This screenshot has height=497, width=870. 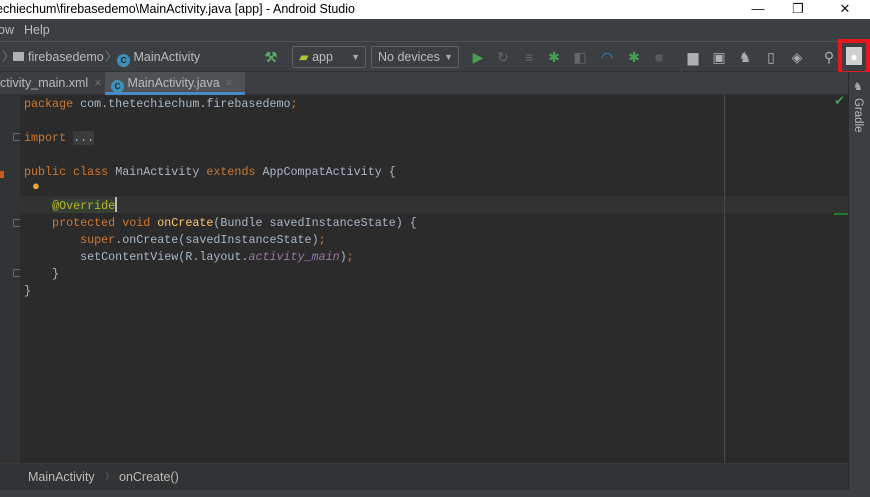 What do you see at coordinates (7, 30) in the screenshot?
I see `menu-window: ow` at bounding box center [7, 30].